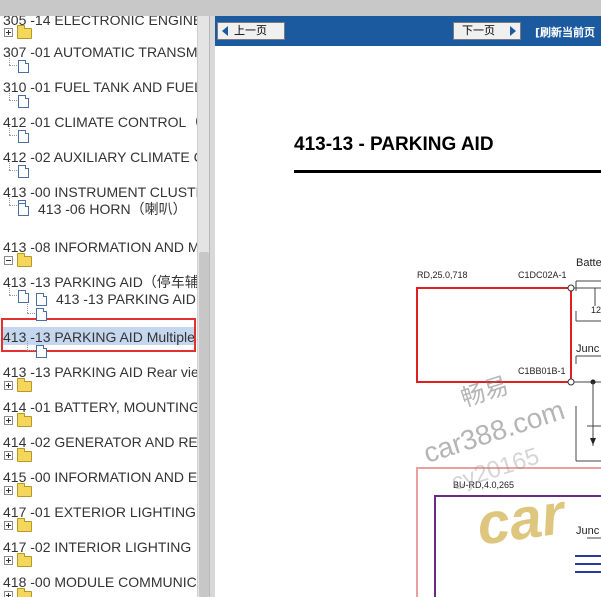 This screenshot has width=601, height=597. I want to click on tree-item: 413 -08 INFORMATION AND M, so click(98, 247).